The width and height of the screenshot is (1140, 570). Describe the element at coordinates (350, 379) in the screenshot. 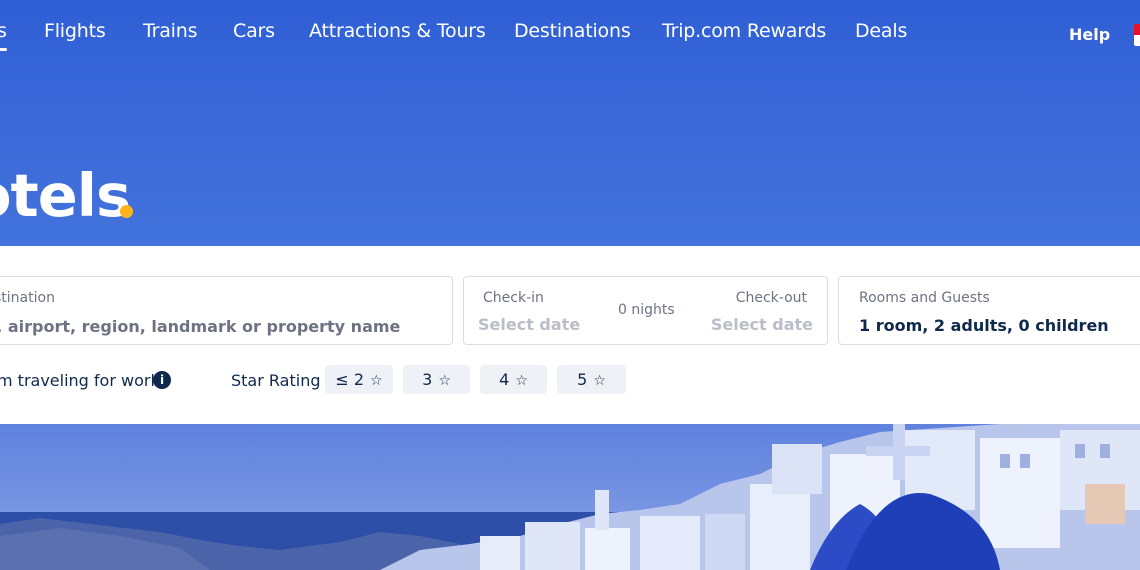

I see `star-filter-label: ≤ 2` at that location.